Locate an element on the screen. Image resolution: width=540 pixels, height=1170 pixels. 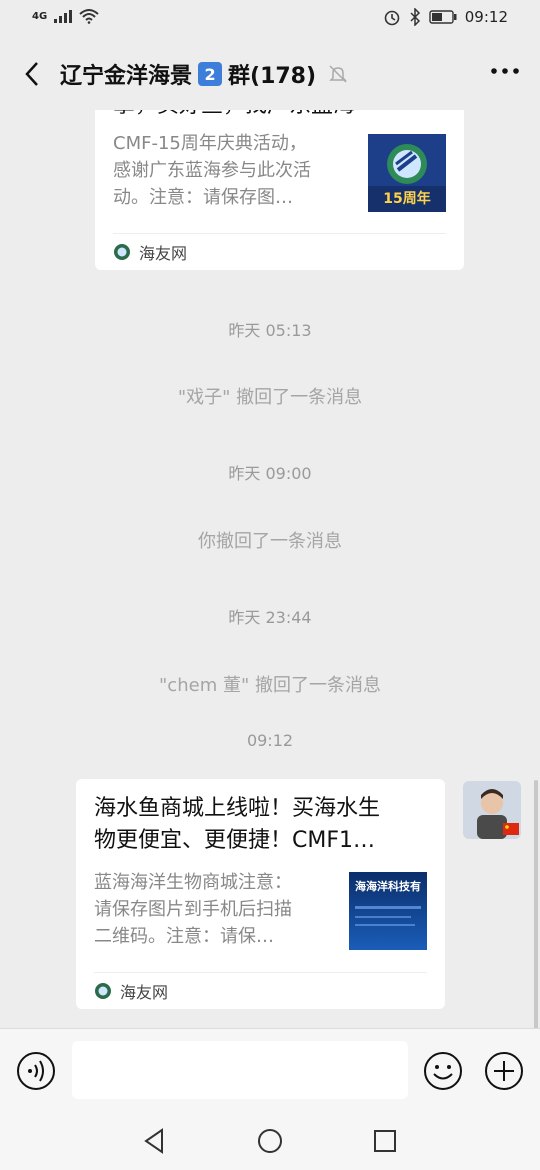
timestamp: 昨天 23:44 is located at coordinates (270, 617).